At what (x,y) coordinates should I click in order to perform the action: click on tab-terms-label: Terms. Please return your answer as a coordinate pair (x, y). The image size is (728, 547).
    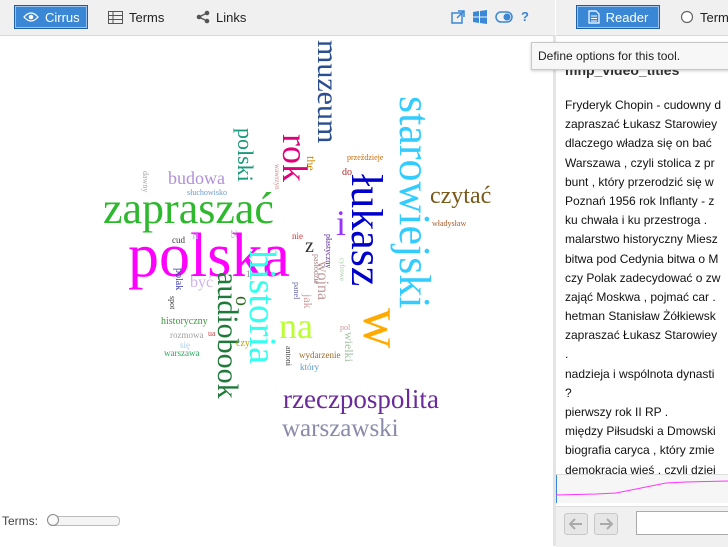
    Looking at the image, I should click on (147, 17).